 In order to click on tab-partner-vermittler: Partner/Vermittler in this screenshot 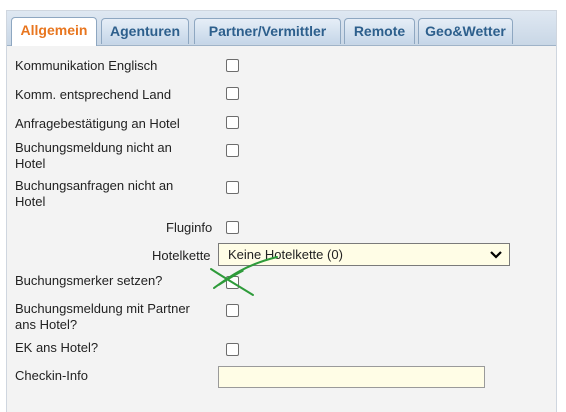, I will do `click(267, 31)`.